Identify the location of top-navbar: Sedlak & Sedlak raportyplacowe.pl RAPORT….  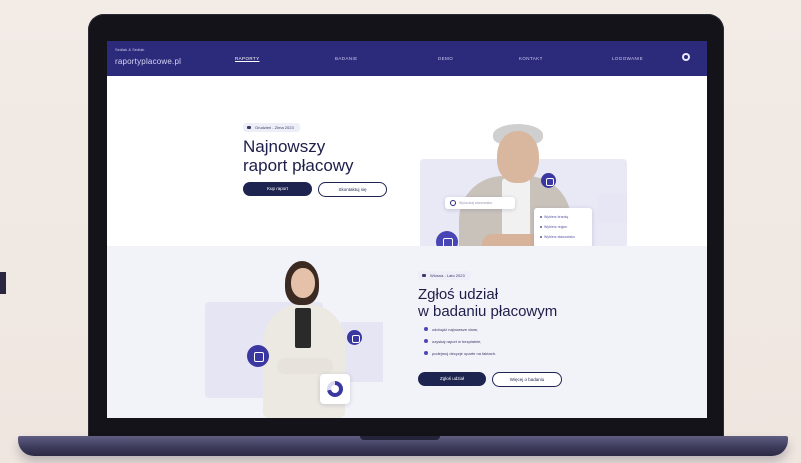
(407, 58).